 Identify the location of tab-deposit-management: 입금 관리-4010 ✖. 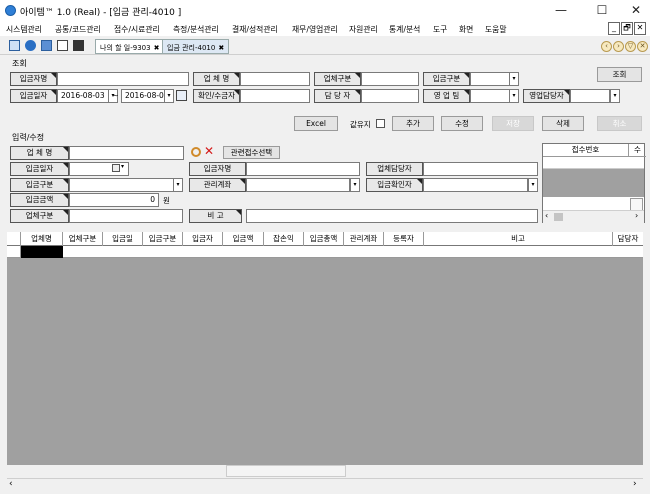
(196, 46).